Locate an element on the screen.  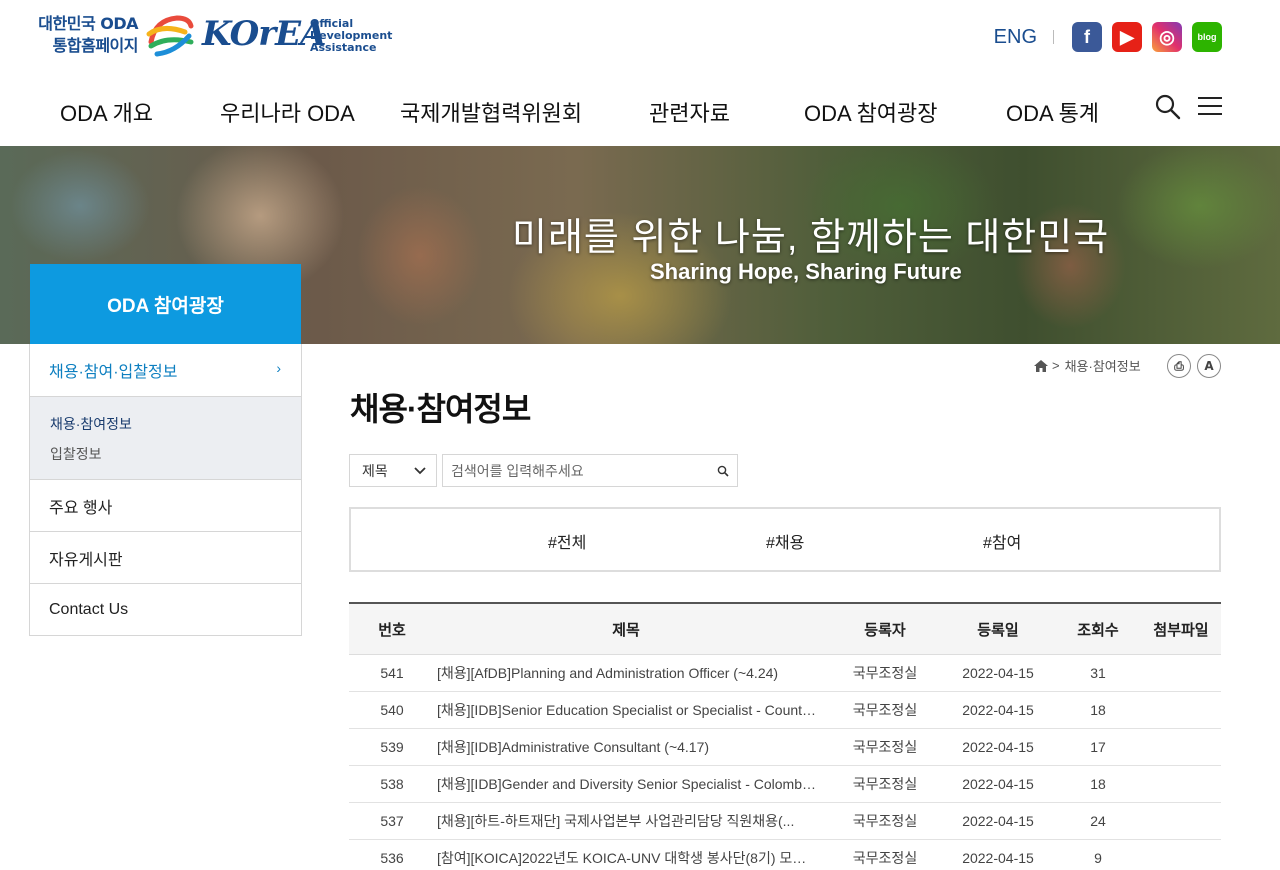
search-bar: 제목 검색어를 입력해주세요 is located at coordinates (543, 470).